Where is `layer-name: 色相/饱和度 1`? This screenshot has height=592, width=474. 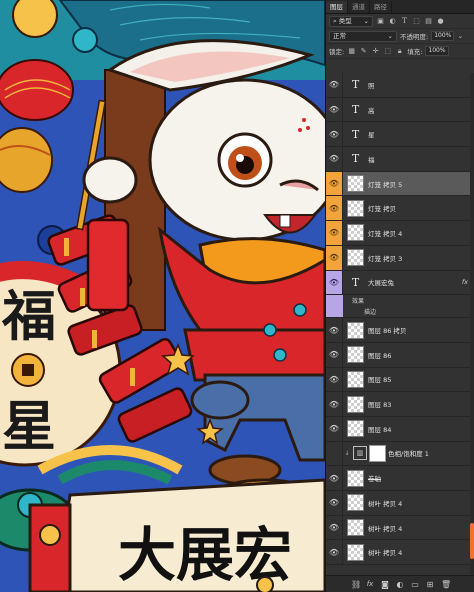 layer-name: 色相/饱和度 1 is located at coordinates (408, 453).